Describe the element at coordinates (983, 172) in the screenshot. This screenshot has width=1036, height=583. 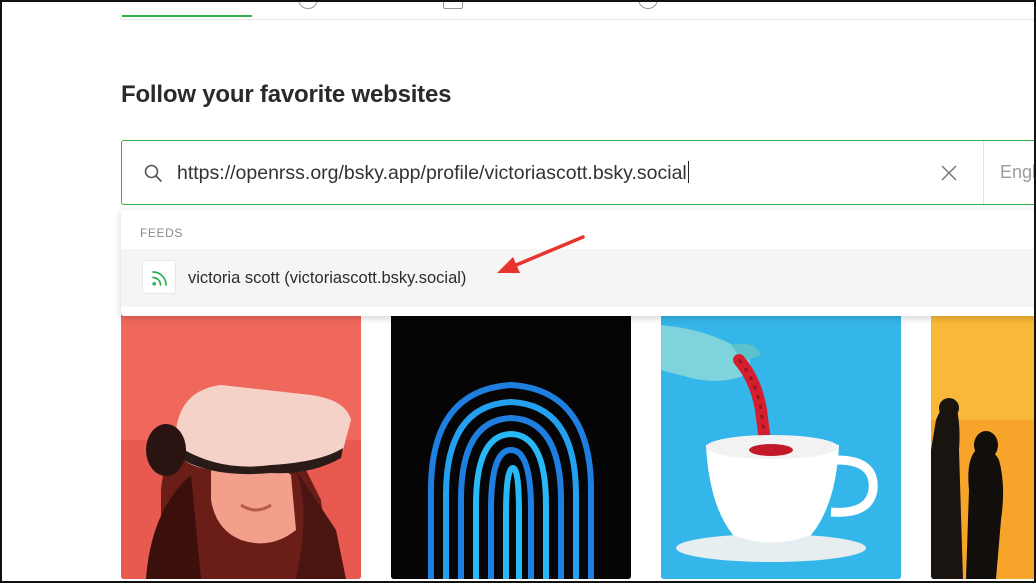
I see `divider` at that location.